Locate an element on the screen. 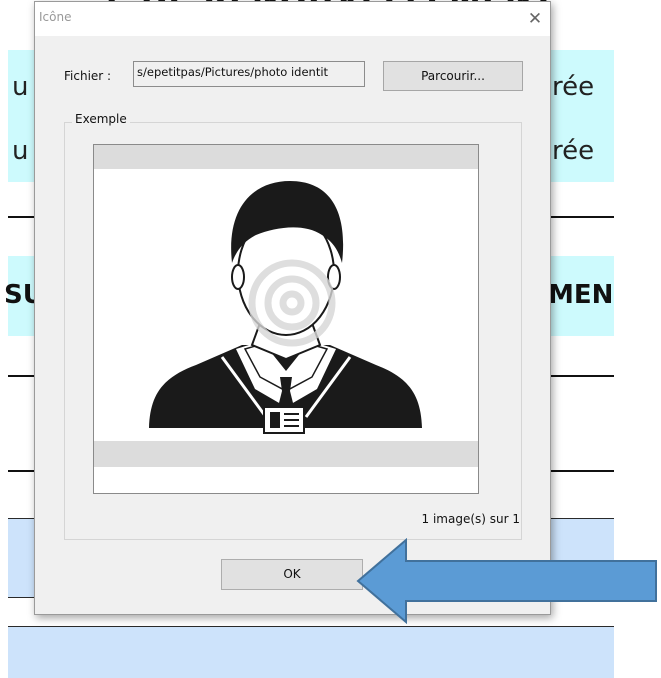 This screenshot has height=678, width=661. table-row is located at coordinates (311, 652).